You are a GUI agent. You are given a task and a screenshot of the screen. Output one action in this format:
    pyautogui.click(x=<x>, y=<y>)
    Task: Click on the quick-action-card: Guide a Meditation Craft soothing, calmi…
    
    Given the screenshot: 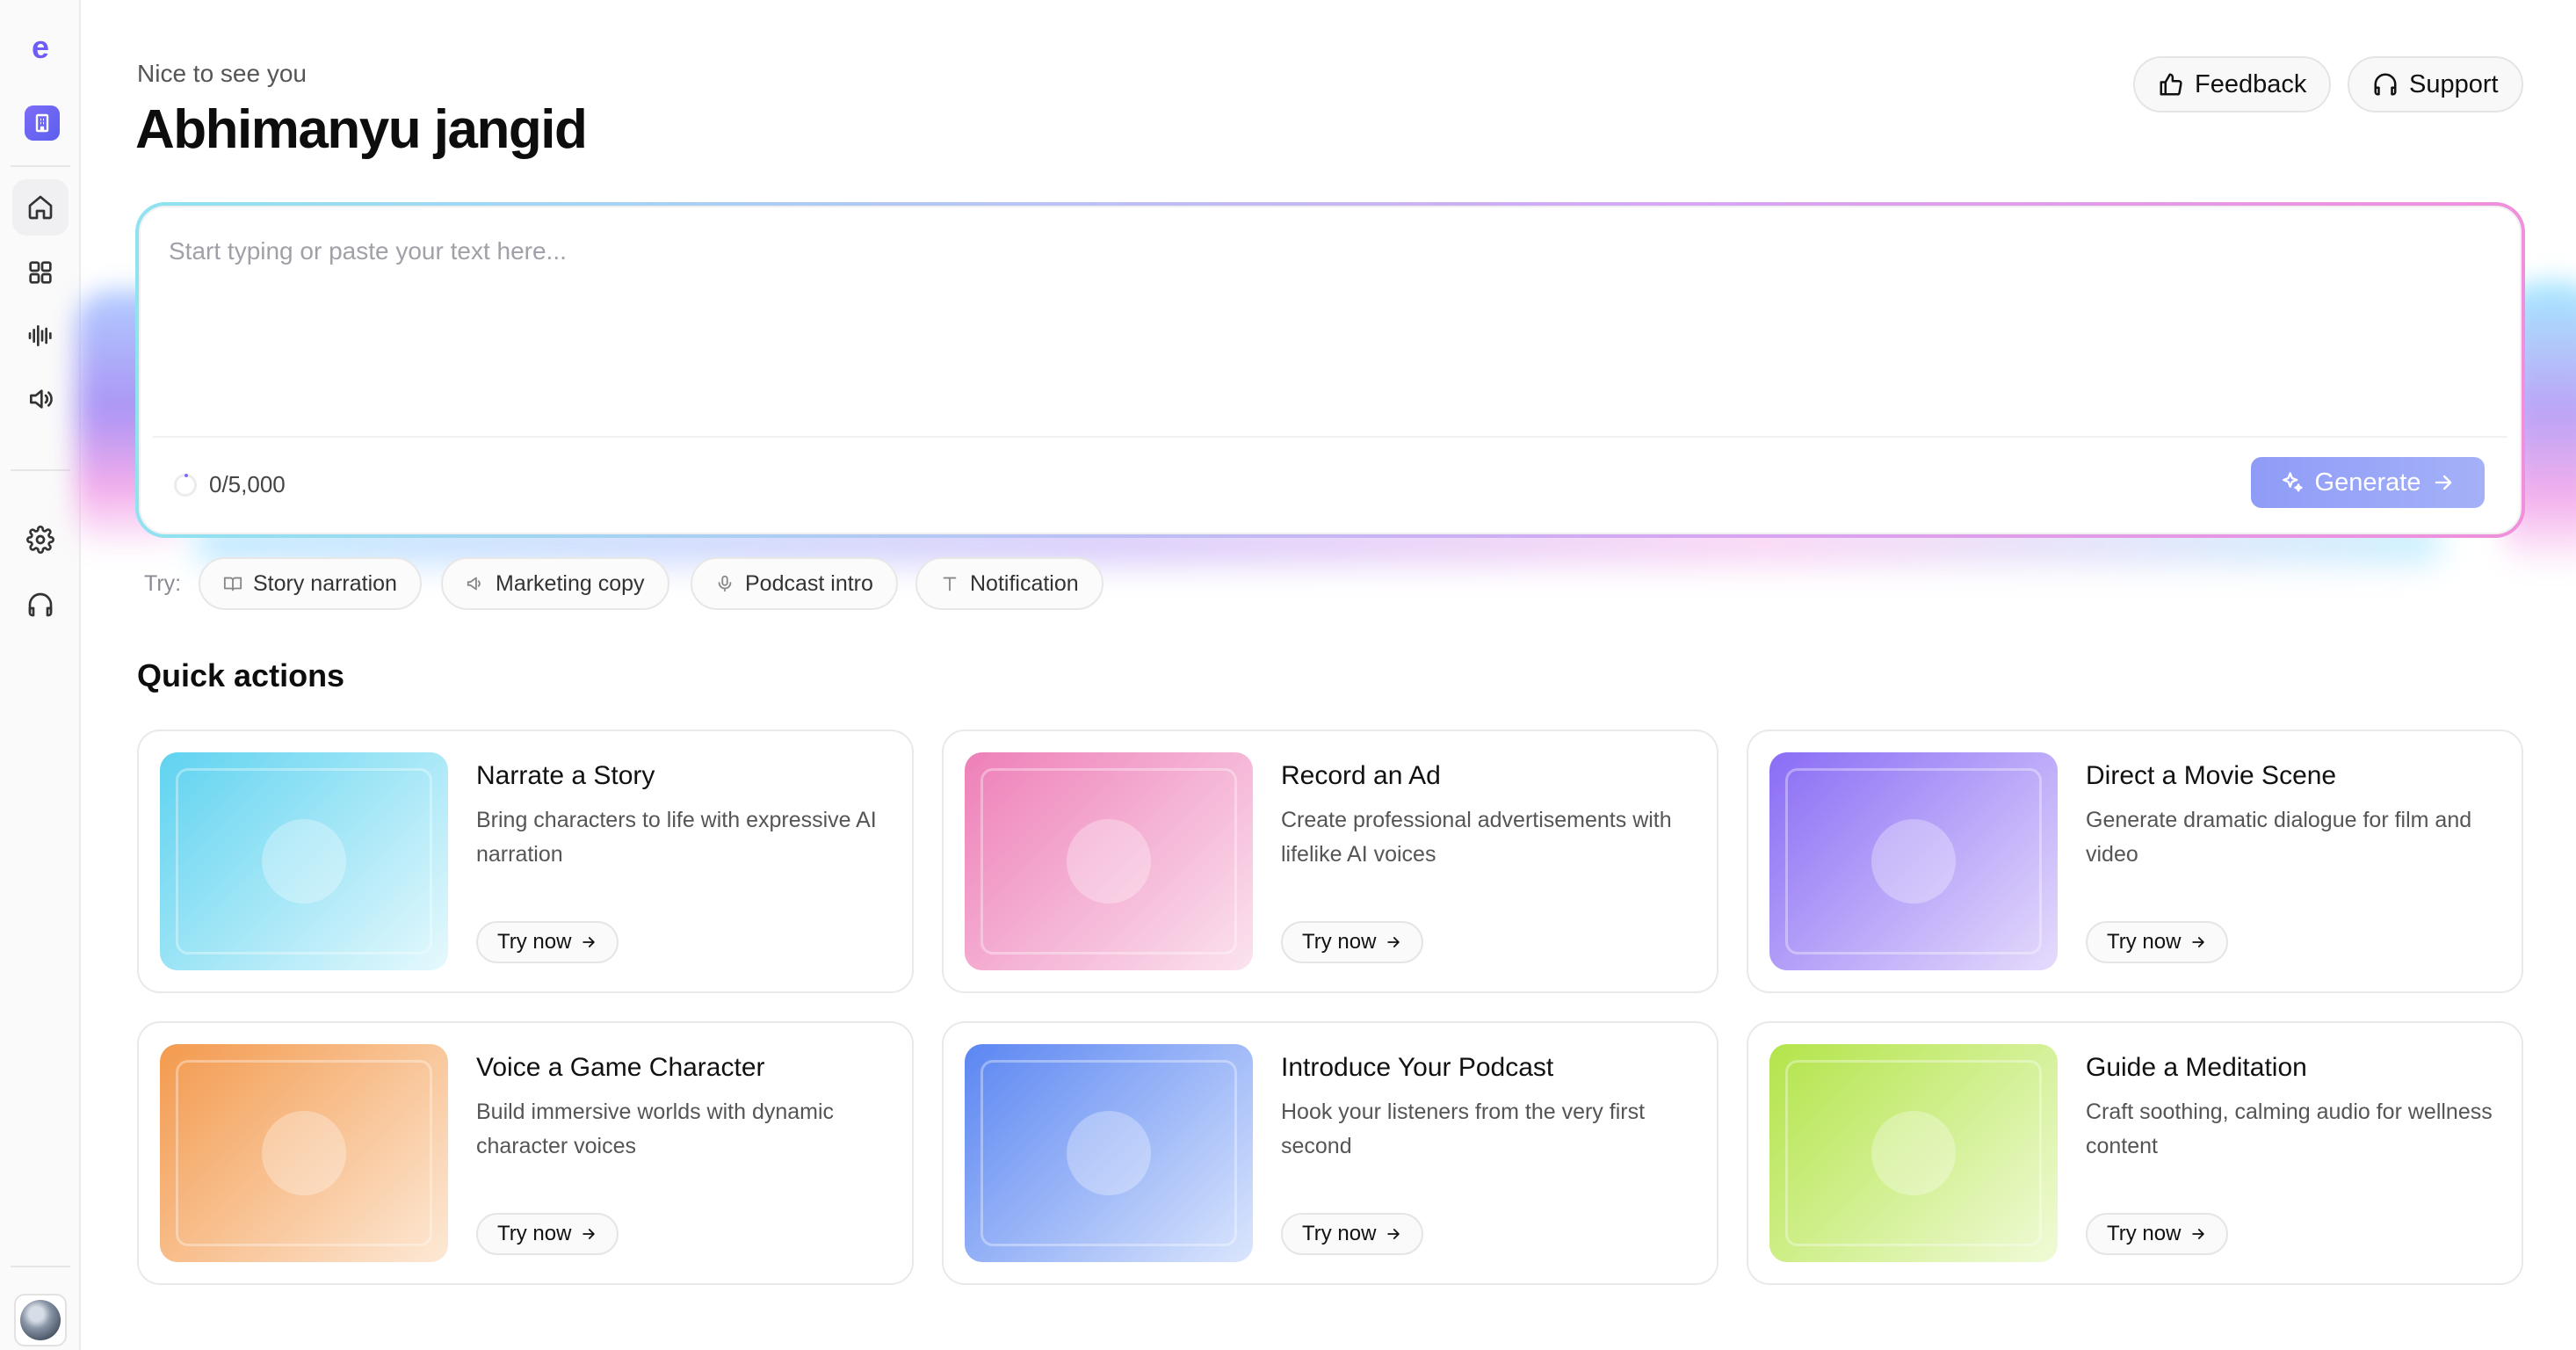 What is the action you would take?
    pyautogui.click(x=2135, y=1153)
    